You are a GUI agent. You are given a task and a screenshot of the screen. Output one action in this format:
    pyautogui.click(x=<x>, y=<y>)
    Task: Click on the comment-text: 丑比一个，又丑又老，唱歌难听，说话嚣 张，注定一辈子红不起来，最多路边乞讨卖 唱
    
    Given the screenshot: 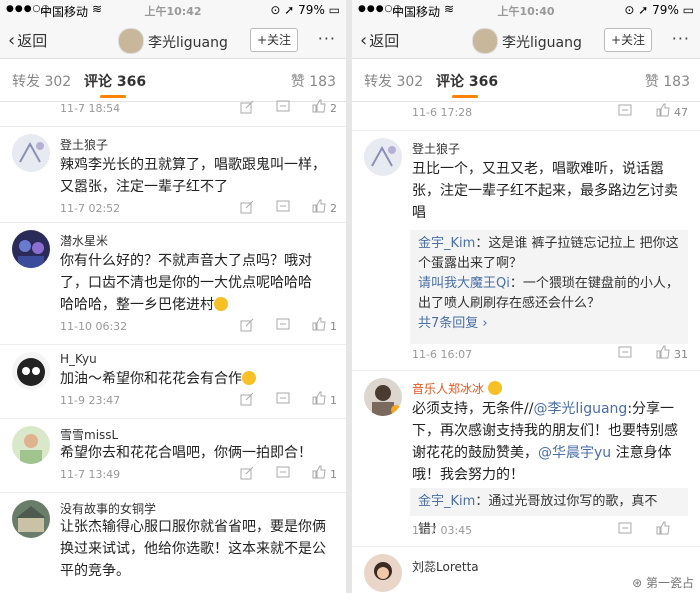 What is the action you would take?
    pyautogui.click(x=549, y=191)
    